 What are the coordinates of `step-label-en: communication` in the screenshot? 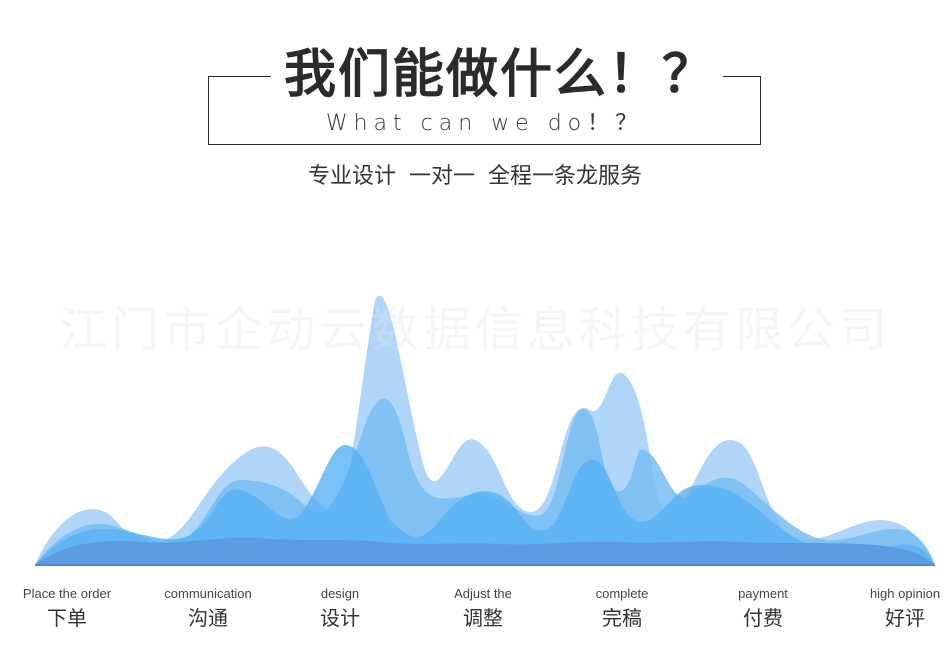 It's located at (208, 593).